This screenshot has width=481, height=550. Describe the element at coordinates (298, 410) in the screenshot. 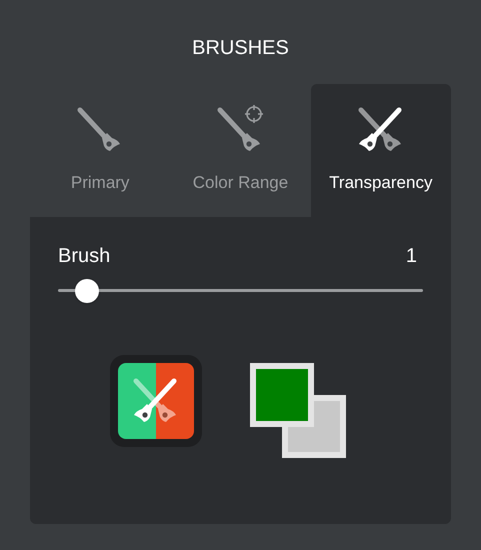

I see `color-swatches` at that location.